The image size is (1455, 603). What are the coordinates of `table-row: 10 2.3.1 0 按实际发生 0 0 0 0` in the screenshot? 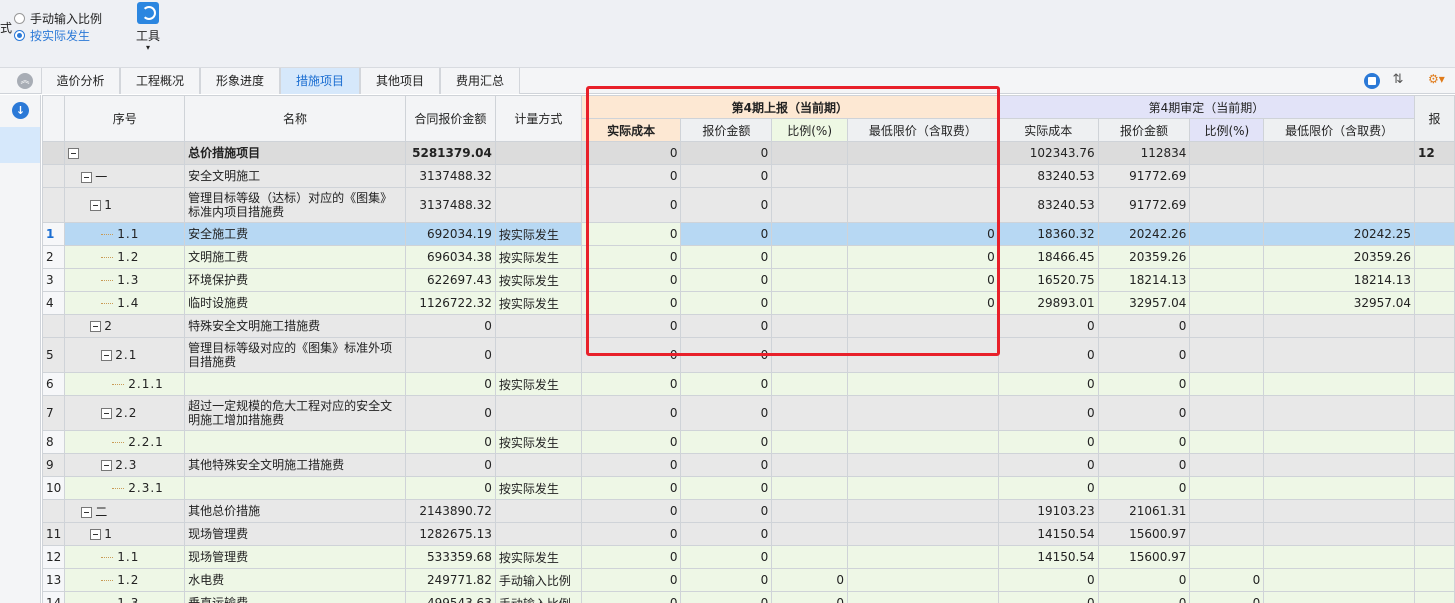 It's located at (748, 488).